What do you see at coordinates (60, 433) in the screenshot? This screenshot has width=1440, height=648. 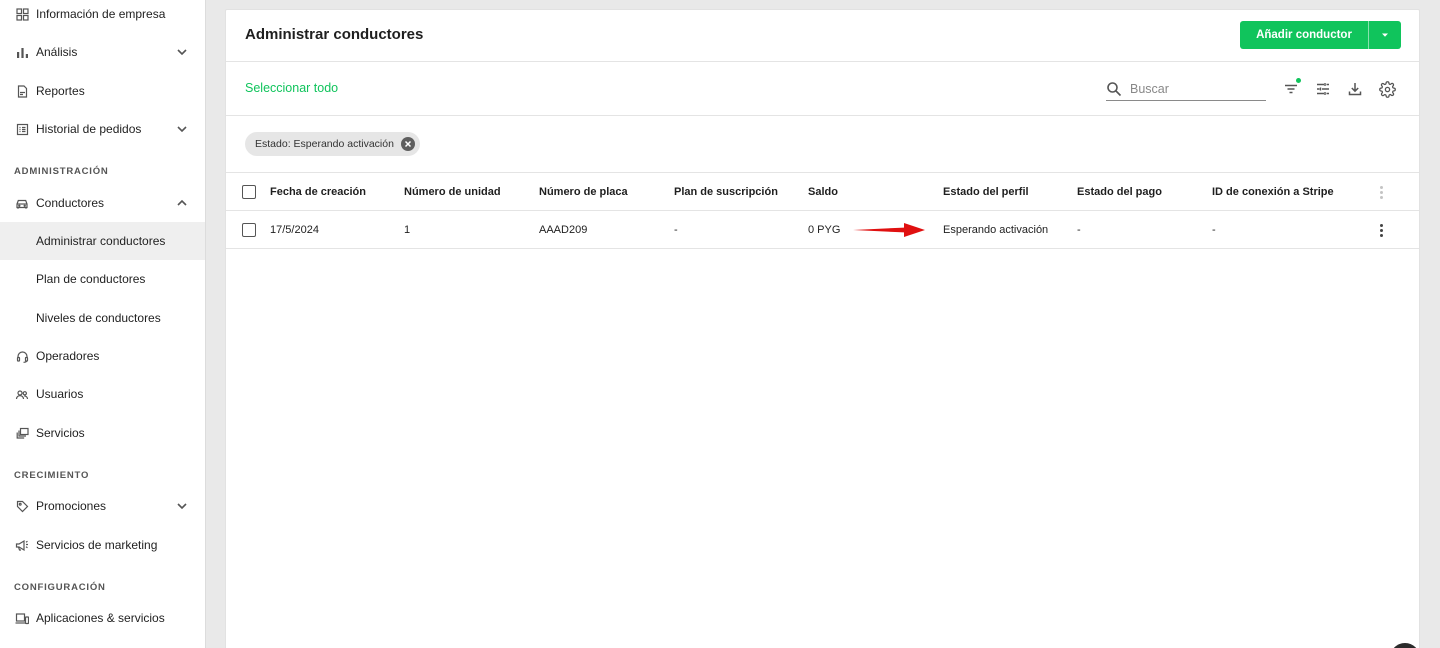 I see `sidebar-item-label: Servicios` at bounding box center [60, 433].